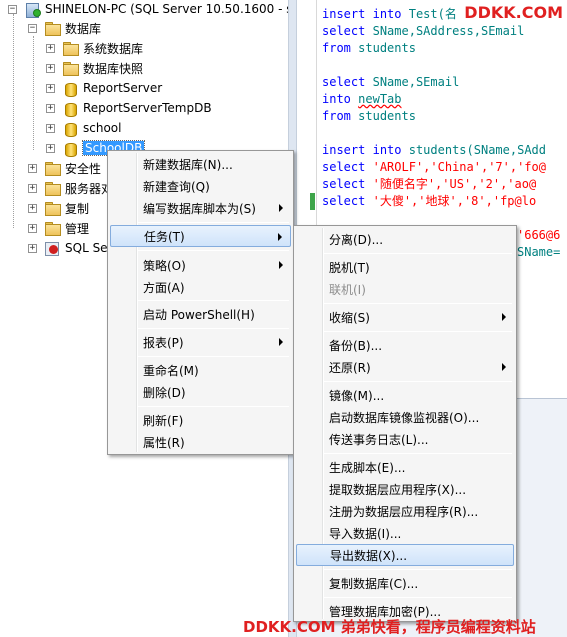 This screenshot has width=567, height=637. Describe the element at coordinates (94, 48) in the screenshot. I see `tree-item-system-databases: + 系统数据库` at that location.